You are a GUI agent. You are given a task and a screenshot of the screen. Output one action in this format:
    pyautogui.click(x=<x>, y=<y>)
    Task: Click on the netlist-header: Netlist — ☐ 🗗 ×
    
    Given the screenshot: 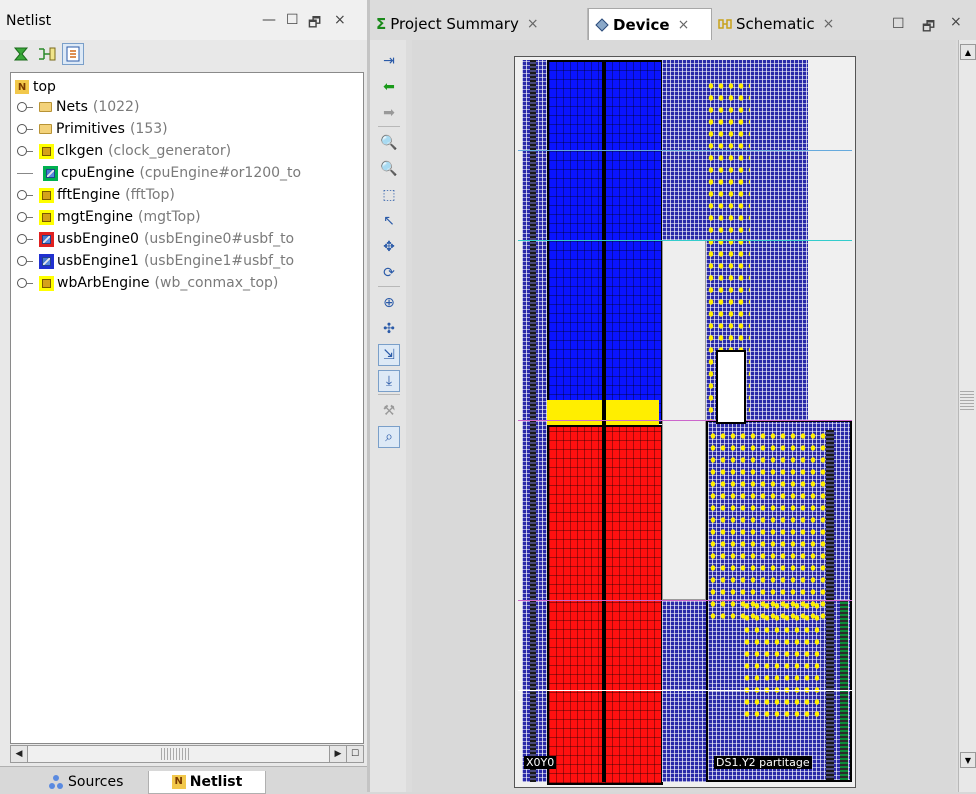 What is the action you would take?
    pyautogui.click(x=184, y=20)
    